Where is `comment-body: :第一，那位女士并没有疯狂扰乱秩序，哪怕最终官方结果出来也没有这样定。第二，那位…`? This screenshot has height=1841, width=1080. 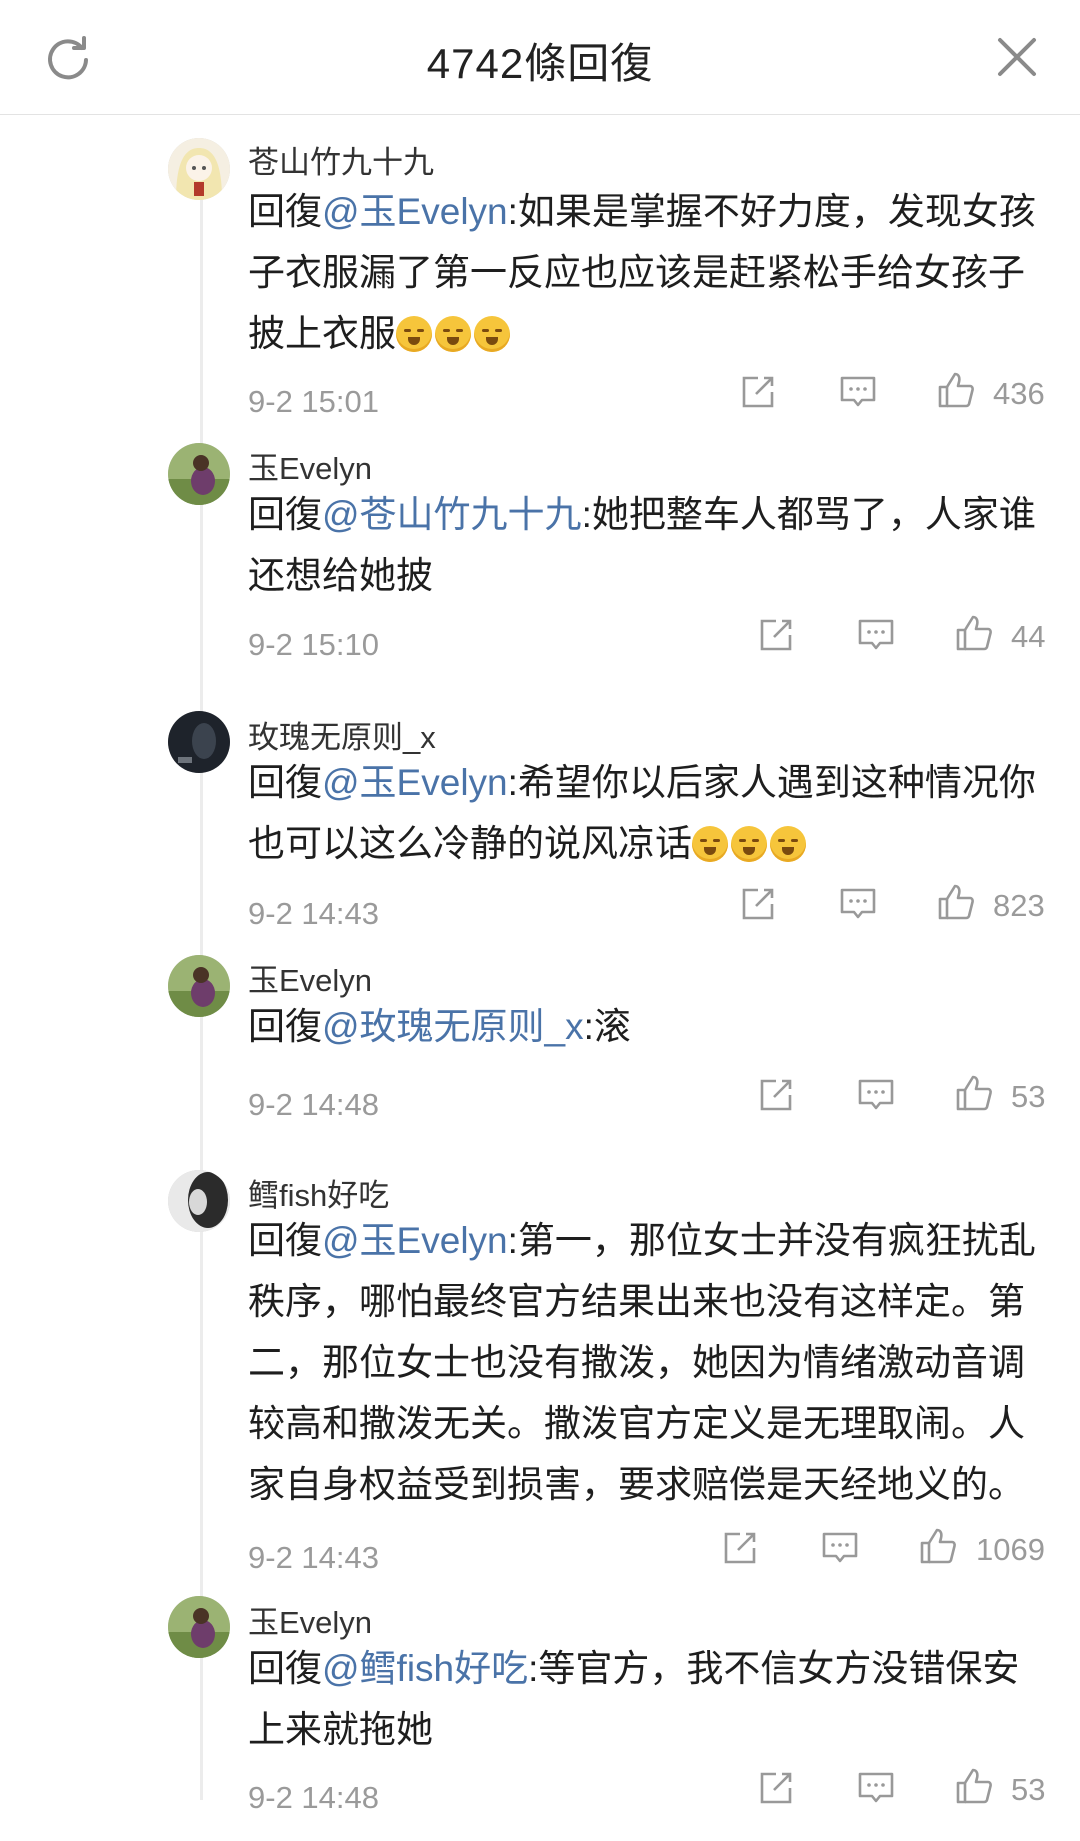 comment-body: :第一，那位女士并没有疯狂扰乱秩序，哪怕最终官方结果出来也没有这样定。第二，那位… is located at coordinates (642, 1362).